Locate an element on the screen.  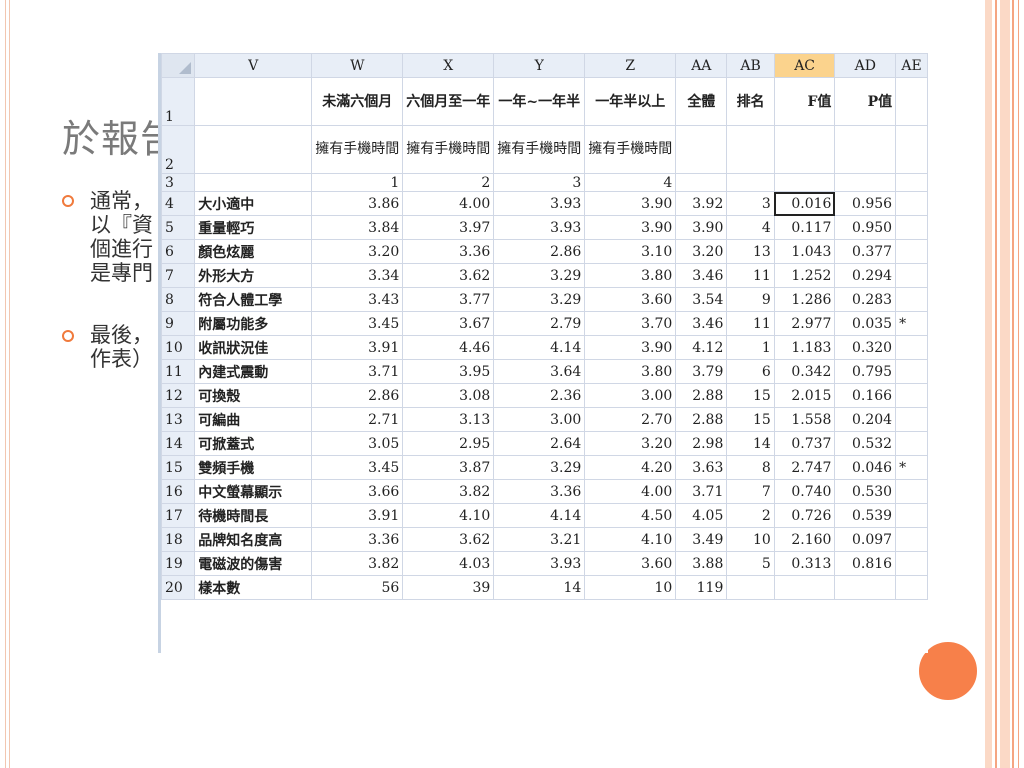
value-cell: 3.91 is located at coordinates (357, 347).